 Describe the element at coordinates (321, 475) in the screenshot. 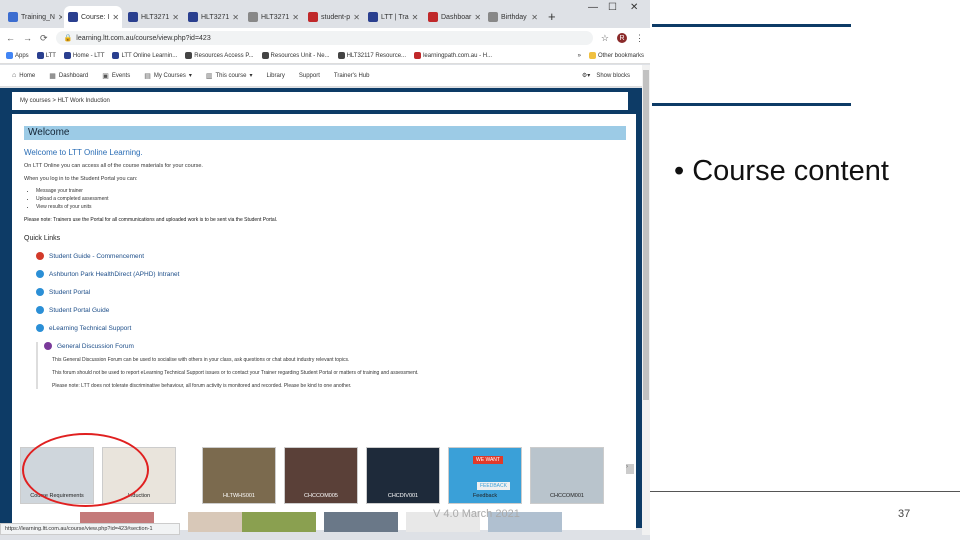

I see `course-tile: CHCCOM005` at that location.